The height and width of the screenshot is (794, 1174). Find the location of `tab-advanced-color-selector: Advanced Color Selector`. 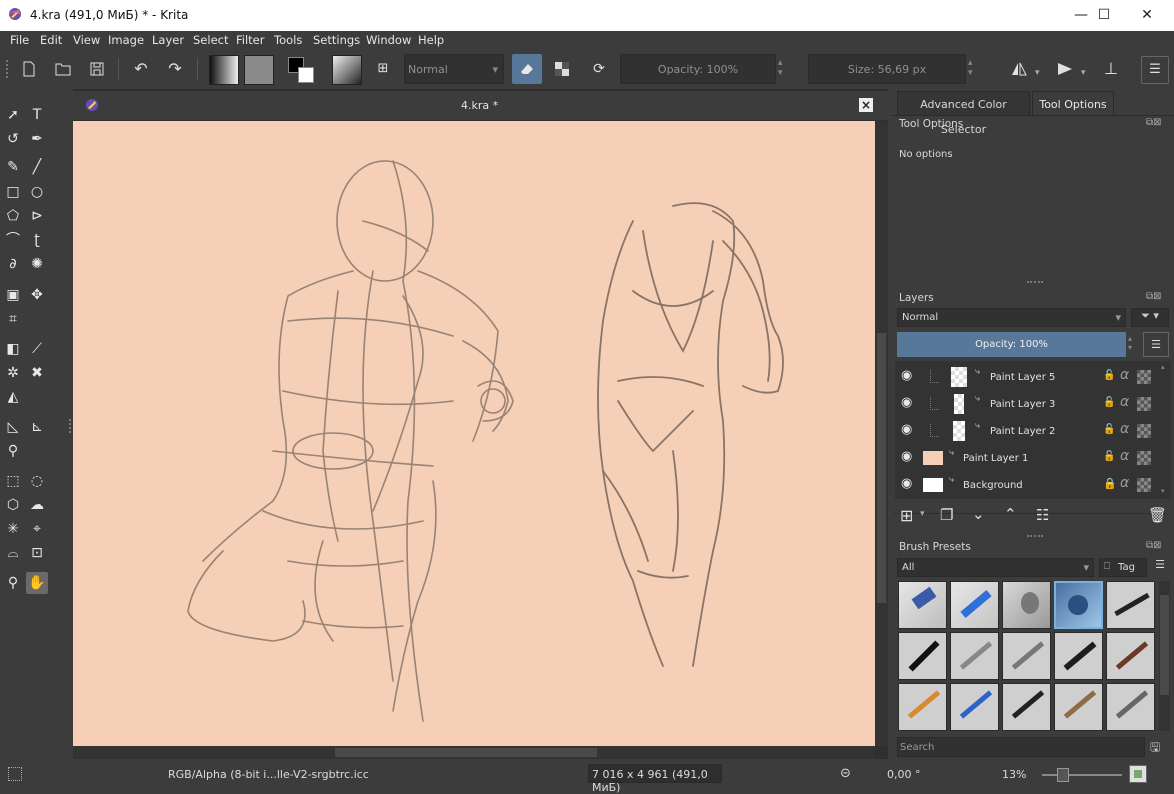

tab-advanced-color-selector: Advanced Color Selector is located at coordinates (963, 113).